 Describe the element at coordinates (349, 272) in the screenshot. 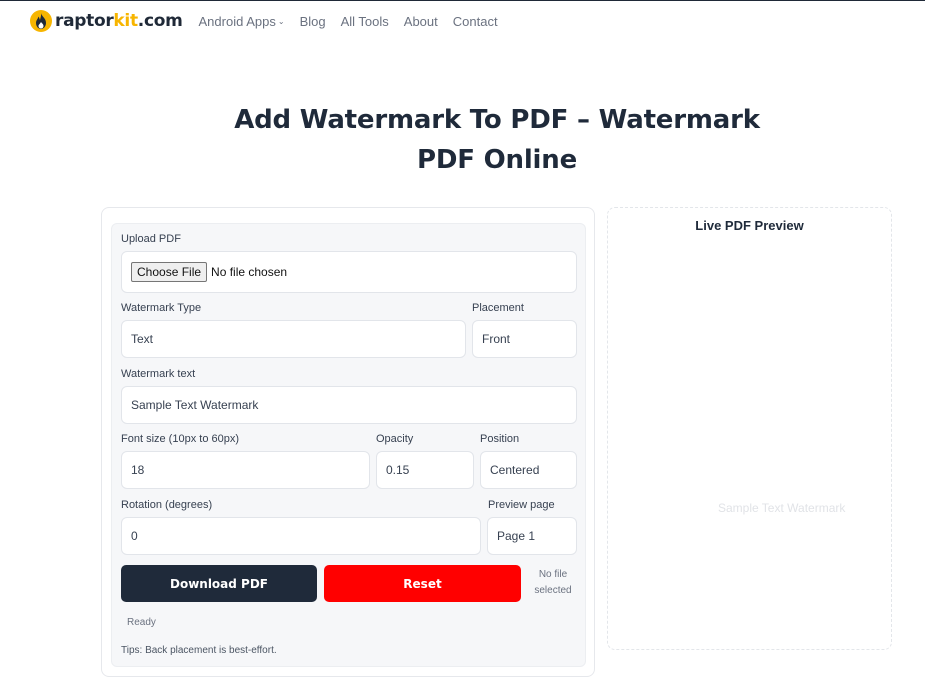

I see `upload-file-input: Choose File No file chosen` at that location.